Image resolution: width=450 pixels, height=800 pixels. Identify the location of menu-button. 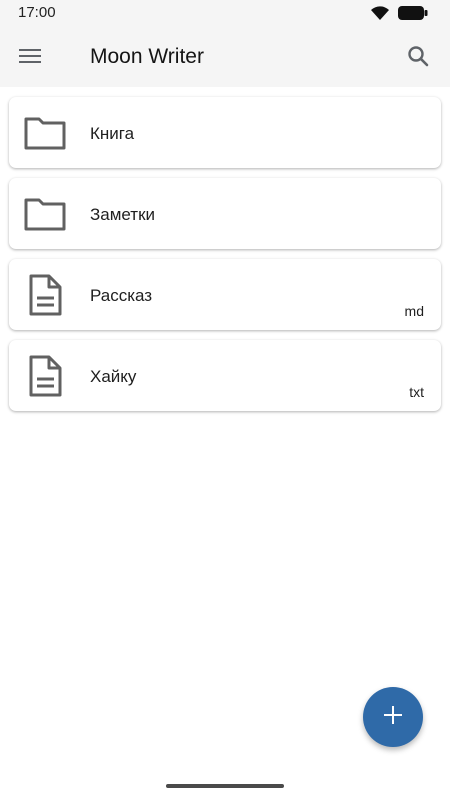
(30, 58).